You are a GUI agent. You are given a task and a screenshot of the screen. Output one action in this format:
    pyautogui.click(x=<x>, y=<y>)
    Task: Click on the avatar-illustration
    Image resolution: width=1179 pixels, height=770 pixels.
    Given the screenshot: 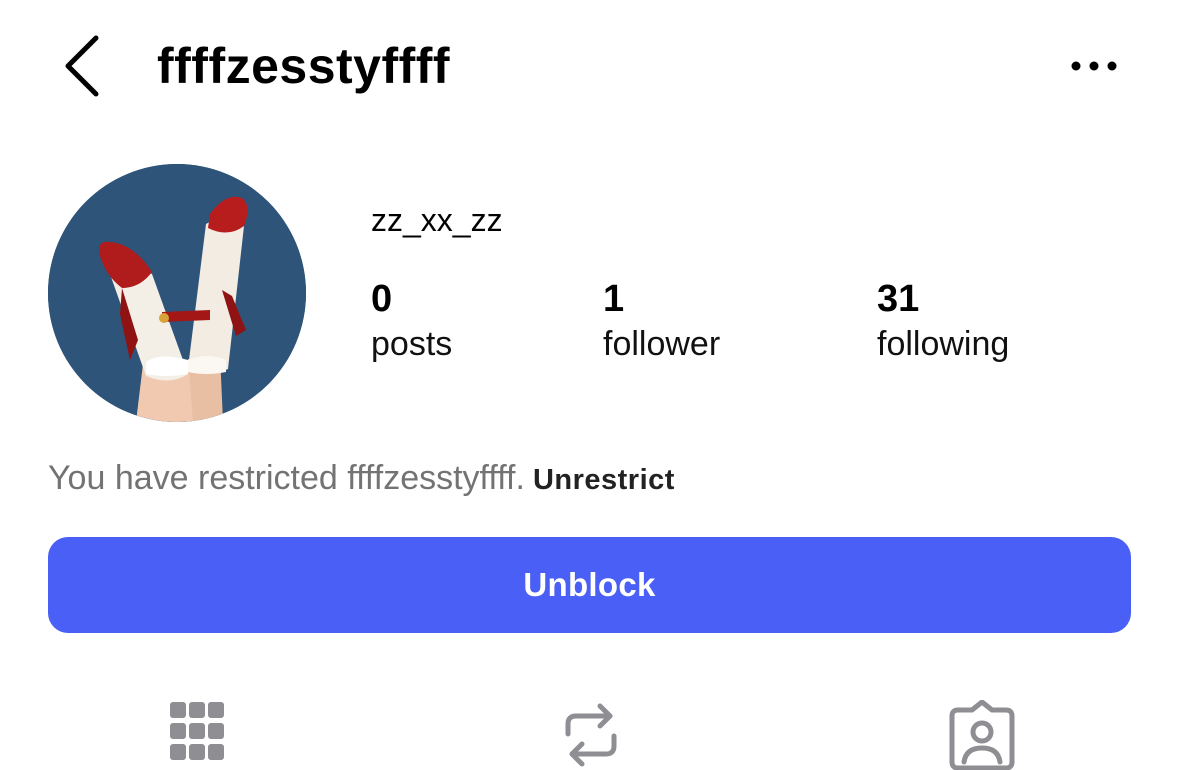 What is the action you would take?
    pyautogui.click(x=177, y=293)
    